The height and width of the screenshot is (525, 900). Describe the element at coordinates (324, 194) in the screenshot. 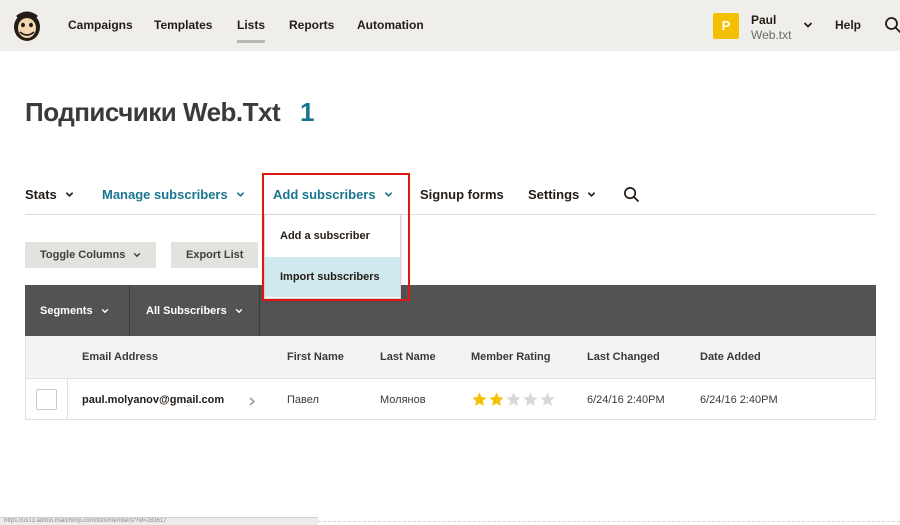

I see `tab-add-label: Add subscribers` at that location.